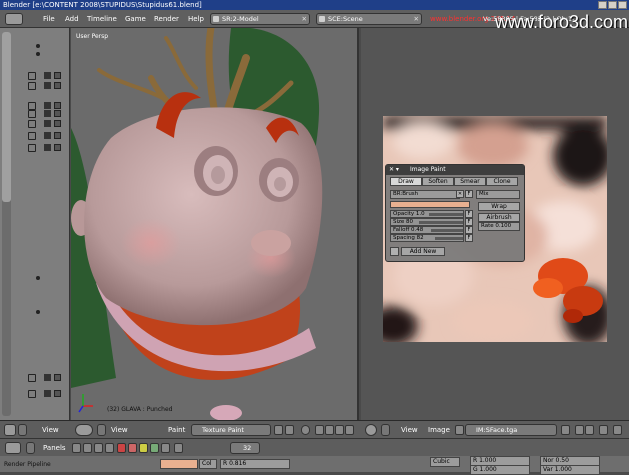 The height and width of the screenshot is (475, 629). Describe the element at coordinates (176, 430) in the screenshot. I see `paint-menu: Paint` at that location.